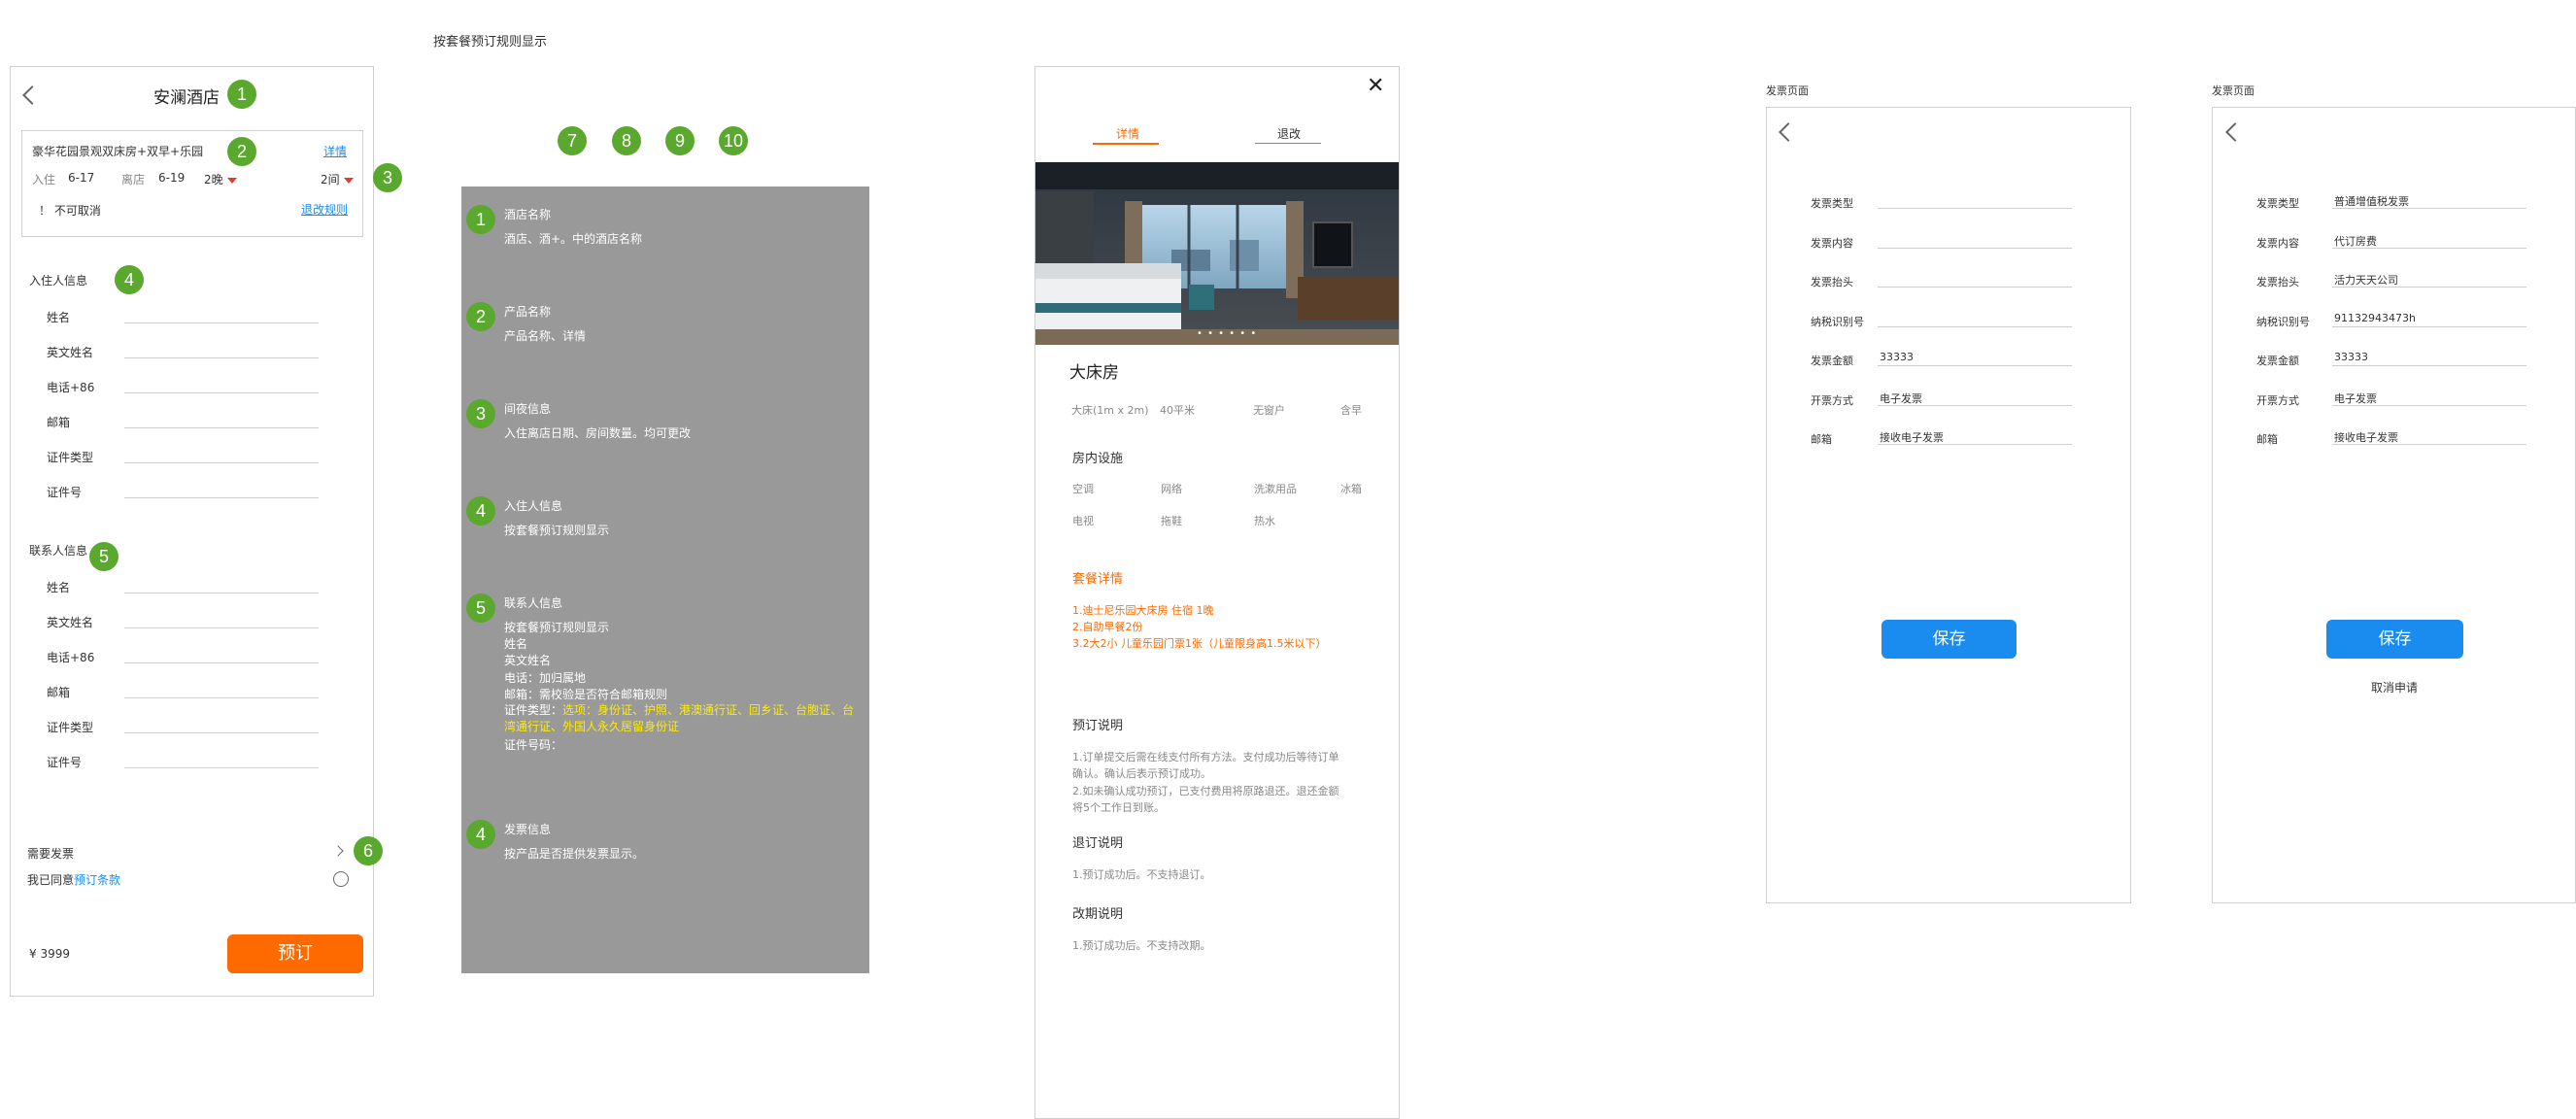  Describe the element at coordinates (1083, 521) in the screenshot. I see `facility-tv: 电视` at that location.